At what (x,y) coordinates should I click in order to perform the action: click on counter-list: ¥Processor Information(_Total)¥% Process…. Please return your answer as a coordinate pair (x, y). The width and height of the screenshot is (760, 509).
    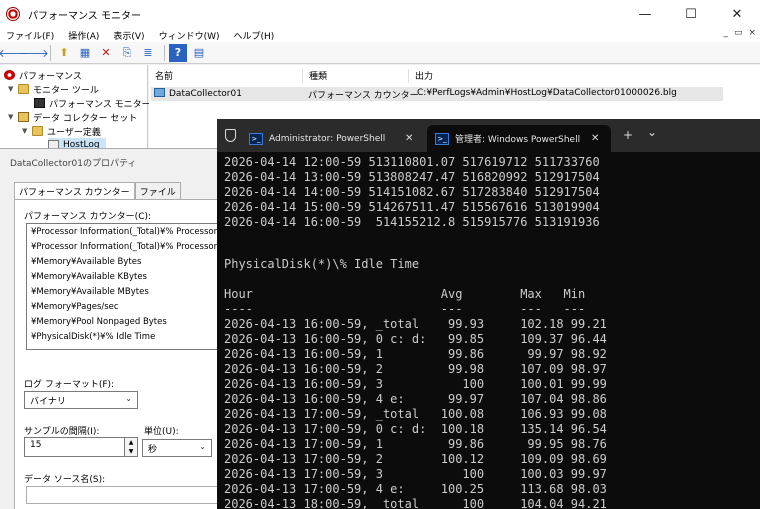
    Looking at the image, I should click on (124, 286).